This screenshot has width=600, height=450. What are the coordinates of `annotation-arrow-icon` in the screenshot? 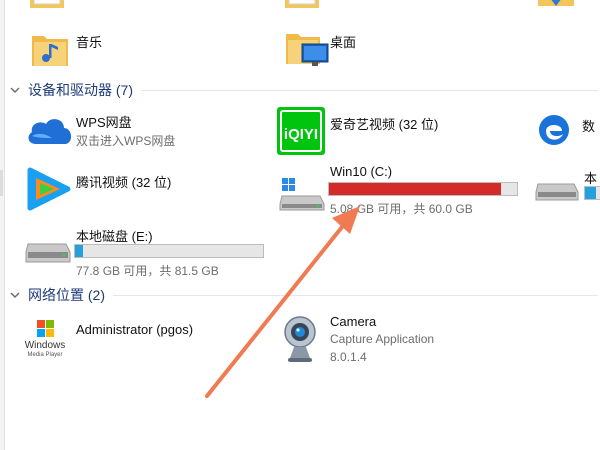 It's located at (282, 302).